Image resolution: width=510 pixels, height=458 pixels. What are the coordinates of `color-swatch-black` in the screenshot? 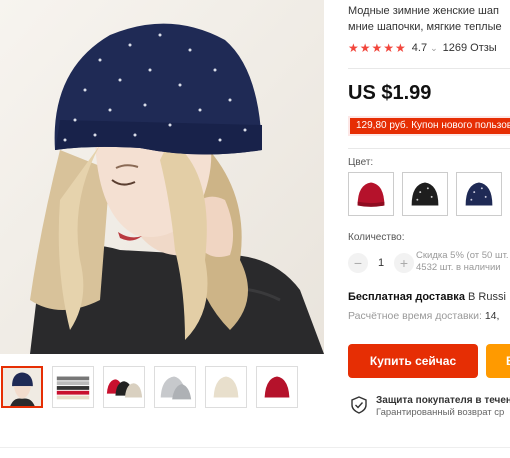 It's located at (425, 194).